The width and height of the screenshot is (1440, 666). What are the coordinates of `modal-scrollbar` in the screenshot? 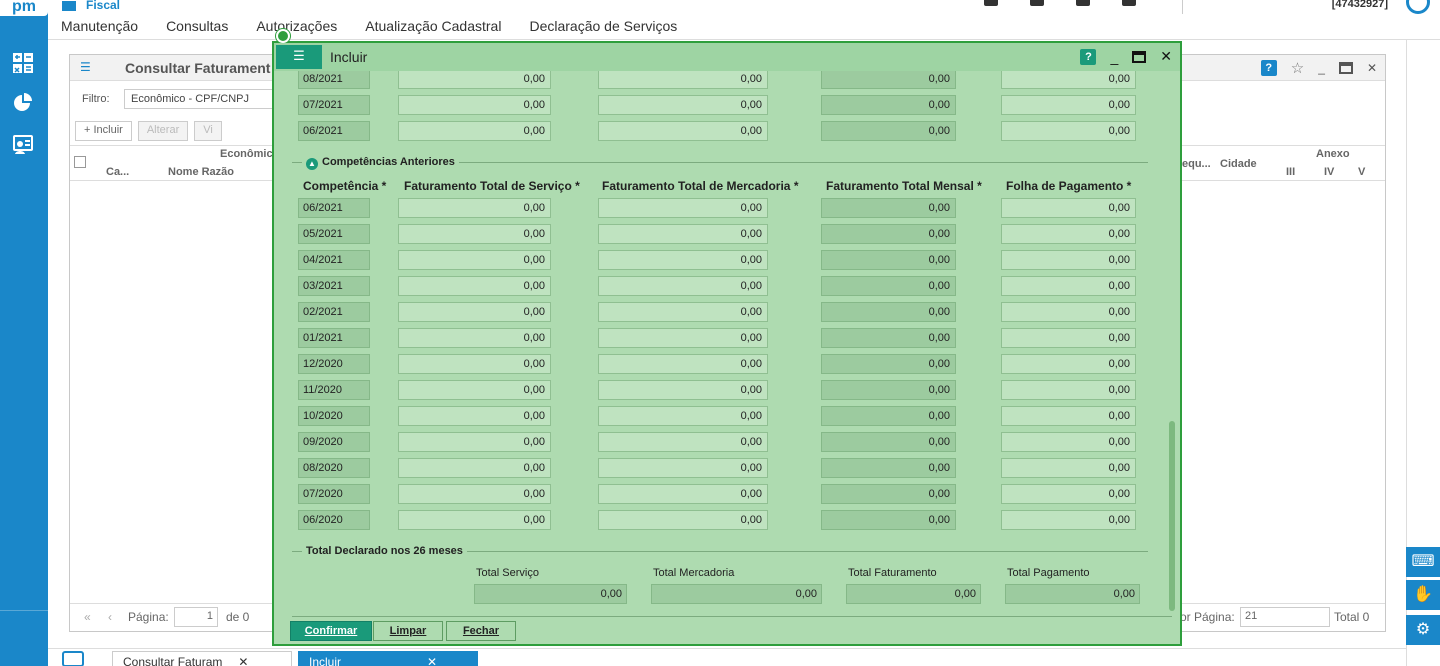 It's located at (1173, 343).